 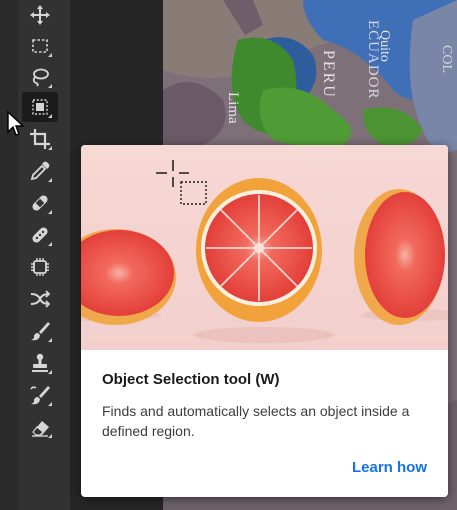 What do you see at coordinates (389, 467) in the screenshot?
I see `learn-how-link: Learn how` at bounding box center [389, 467].